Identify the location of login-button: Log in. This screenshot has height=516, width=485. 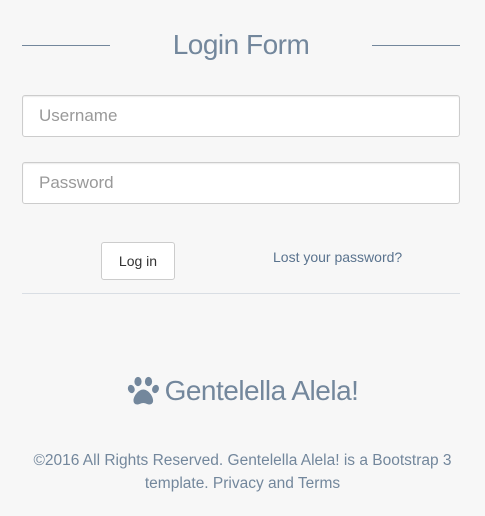
(138, 261).